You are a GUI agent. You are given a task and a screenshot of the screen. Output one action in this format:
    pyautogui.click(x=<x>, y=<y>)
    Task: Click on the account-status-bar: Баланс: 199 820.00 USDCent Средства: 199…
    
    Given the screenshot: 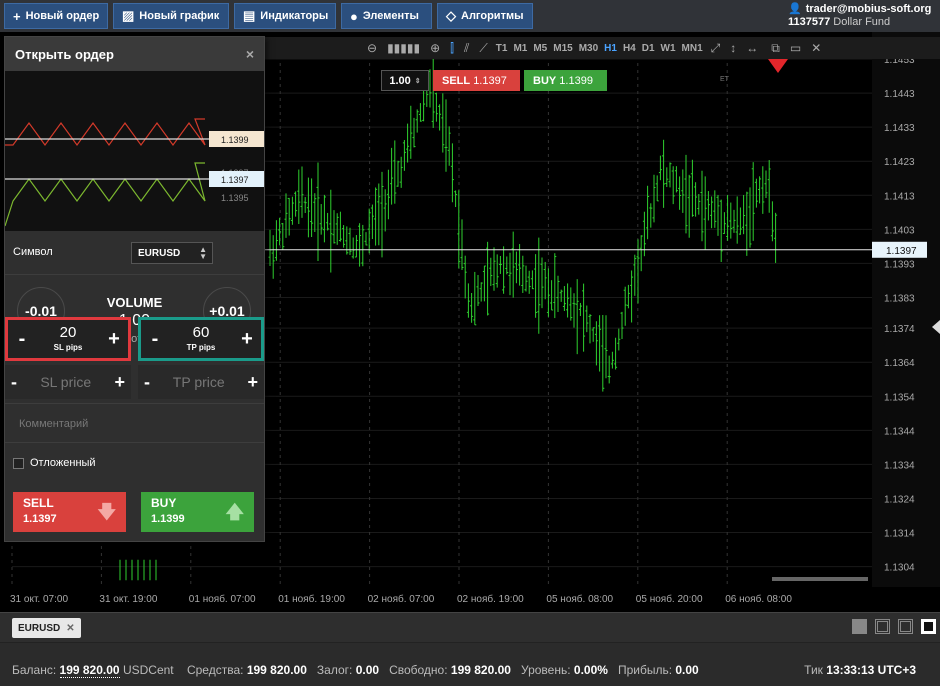 What is the action you would take?
    pyautogui.click(x=470, y=664)
    